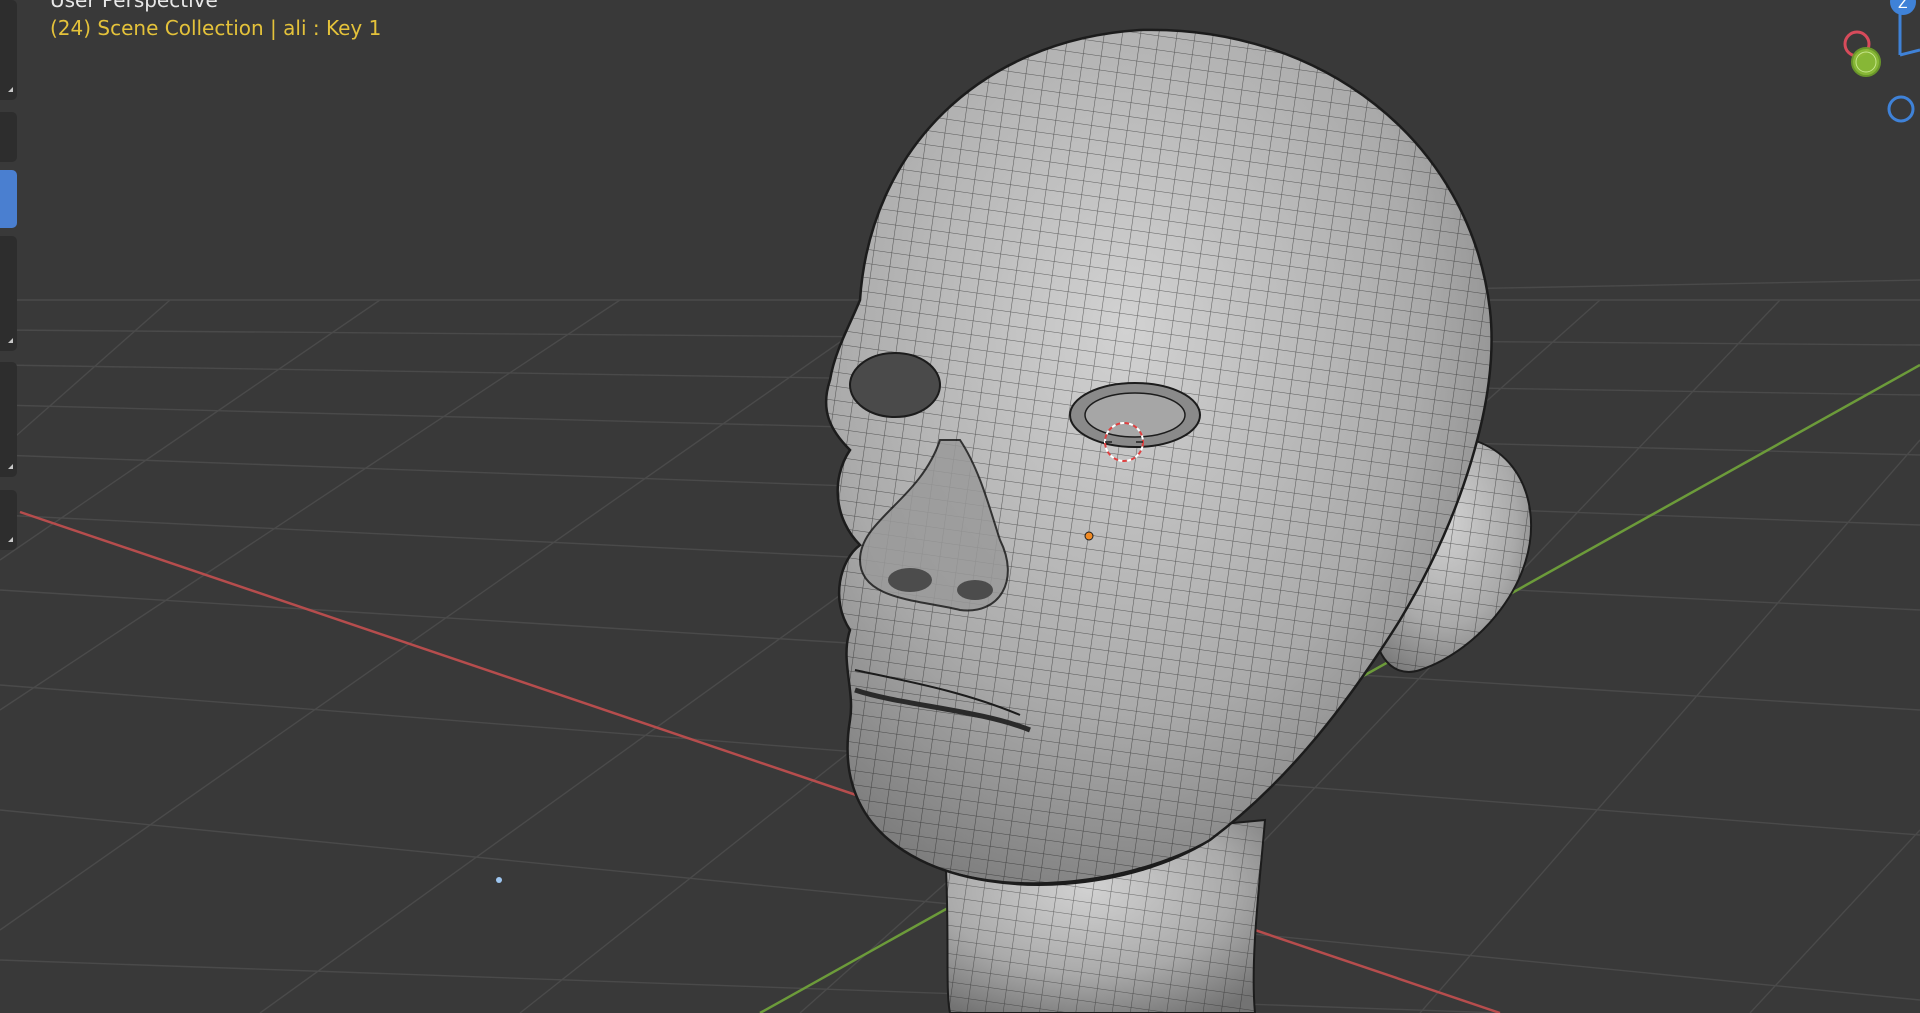  Describe the element at coordinates (8, 520) in the screenshot. I see `tool-measure-icon` at that location.